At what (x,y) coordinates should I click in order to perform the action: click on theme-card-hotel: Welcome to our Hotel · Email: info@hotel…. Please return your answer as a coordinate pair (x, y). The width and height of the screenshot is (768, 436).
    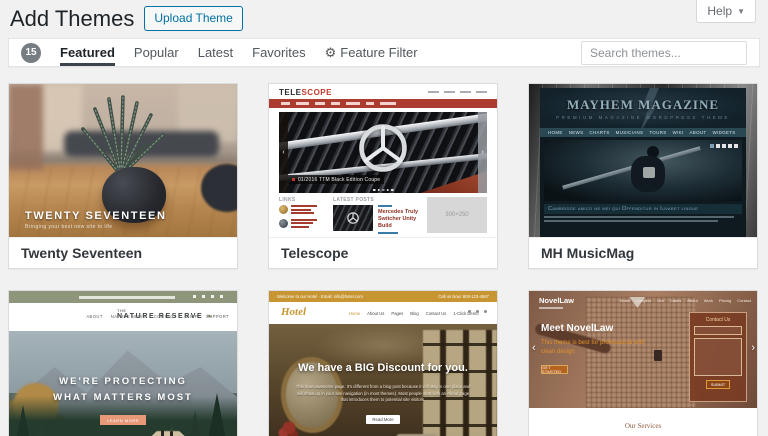
    Looking at the image, I should click on (383, 363).